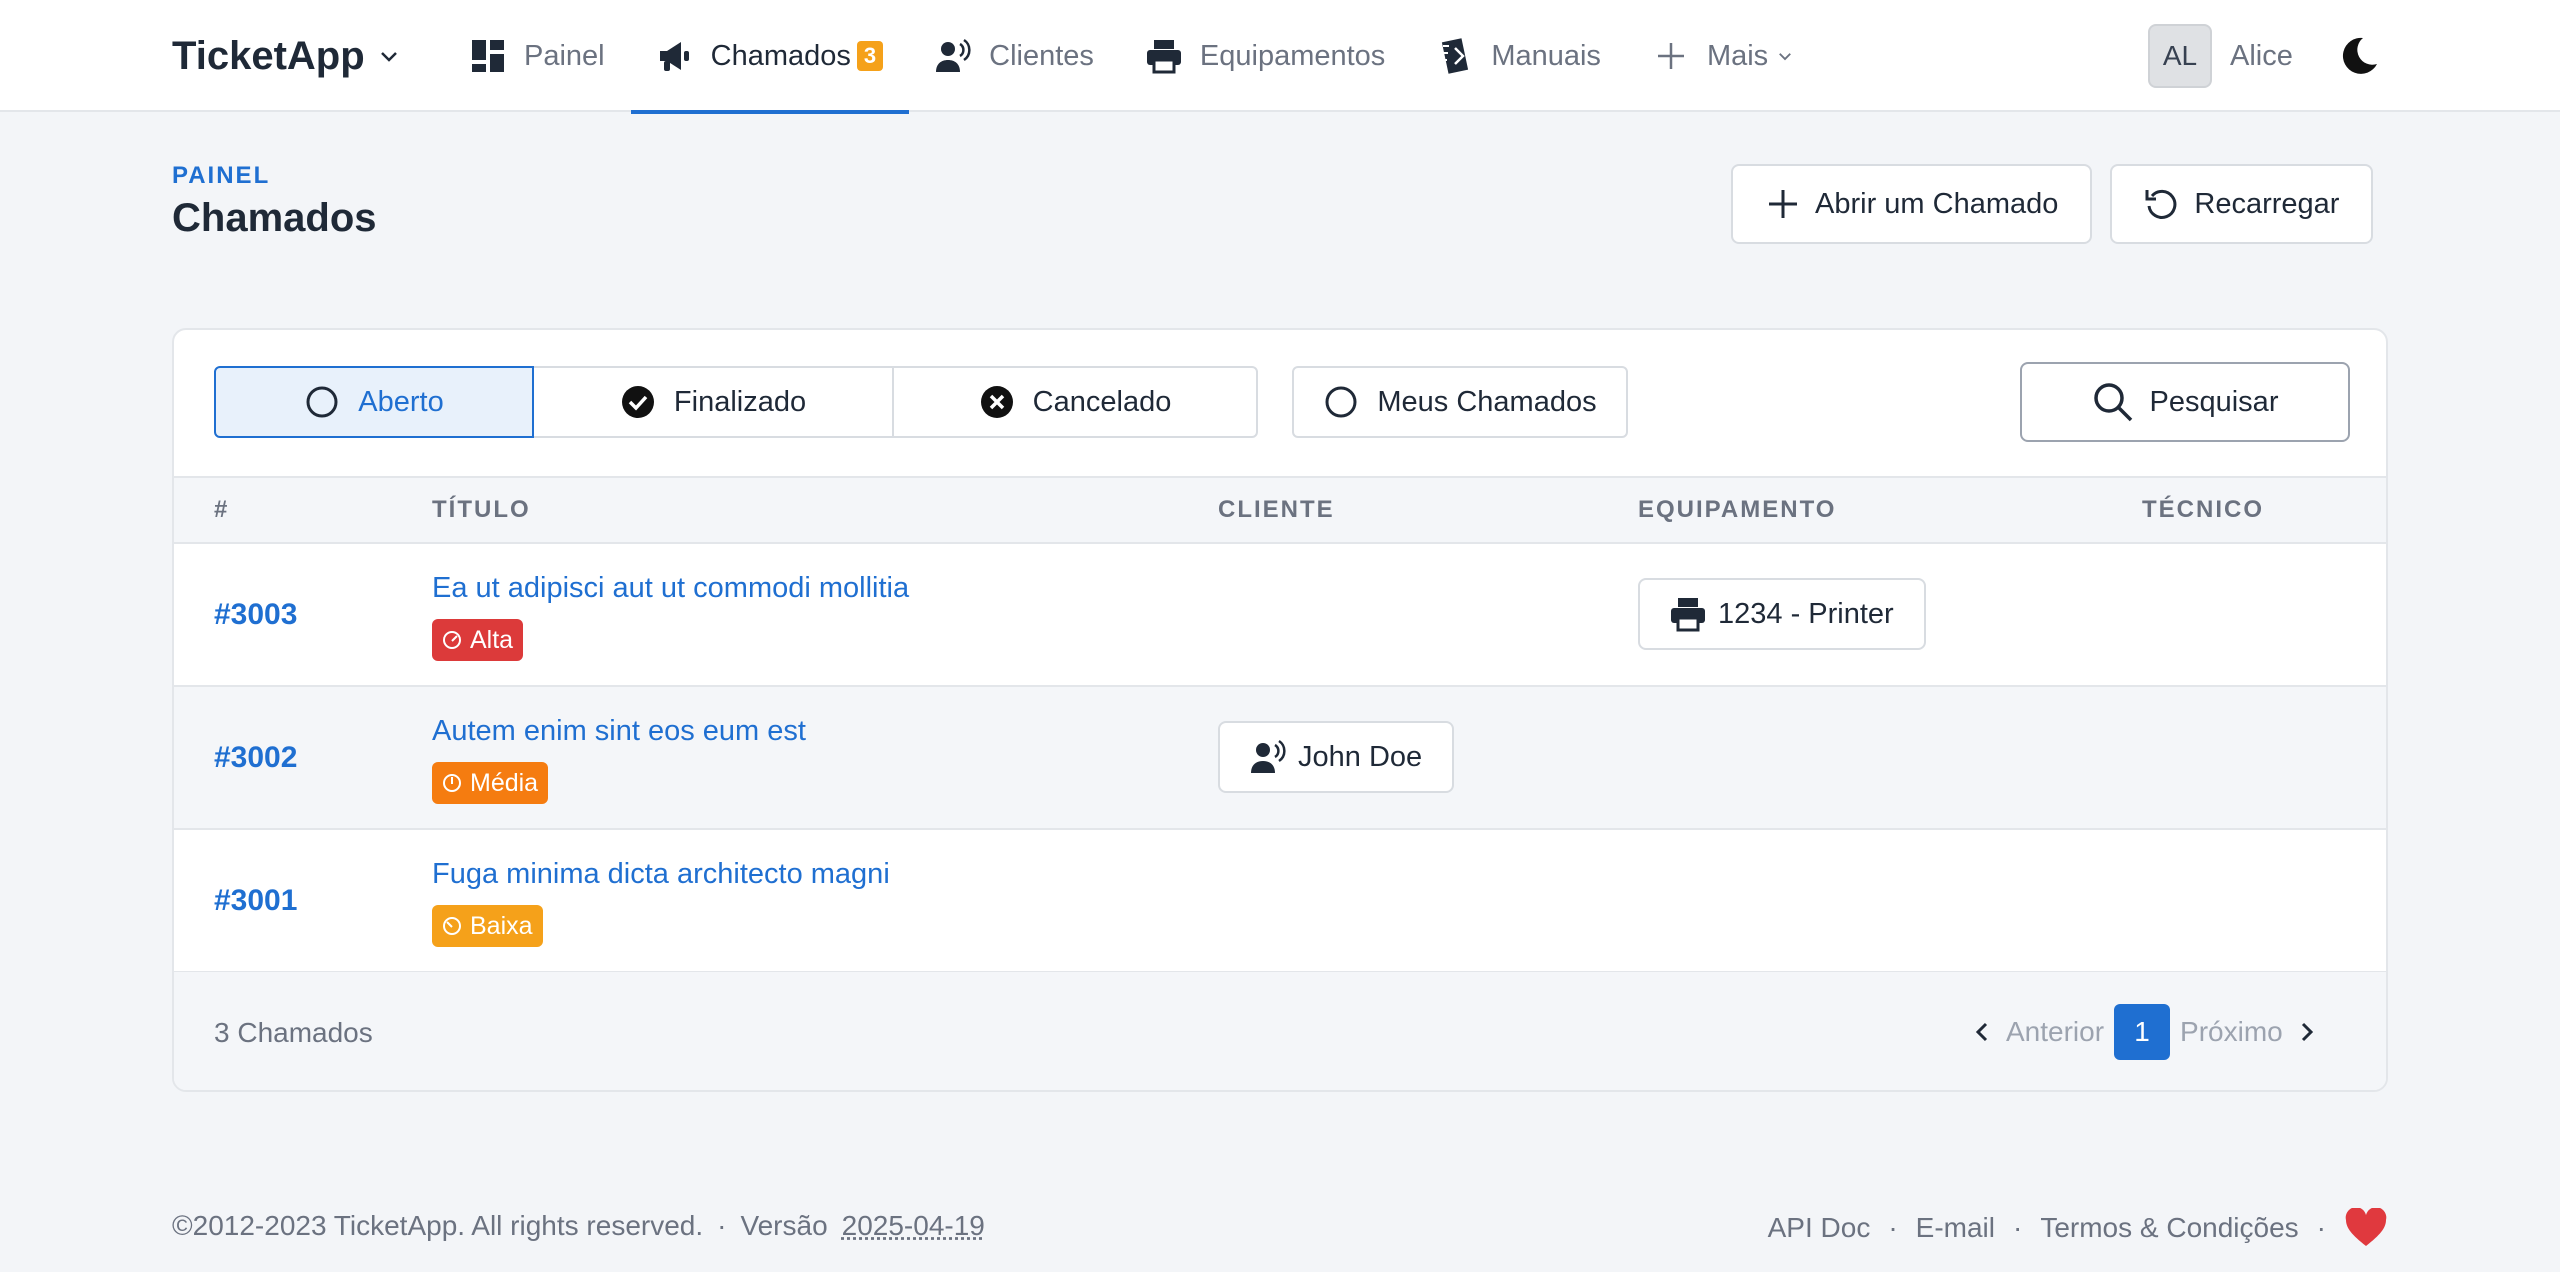 Image resolution: width=2560 pixels, height=1272 pixels. Describe the element at coordinates (2203, 510) in the screenshot. I see `column-tech: TÉCNICO` at that location.